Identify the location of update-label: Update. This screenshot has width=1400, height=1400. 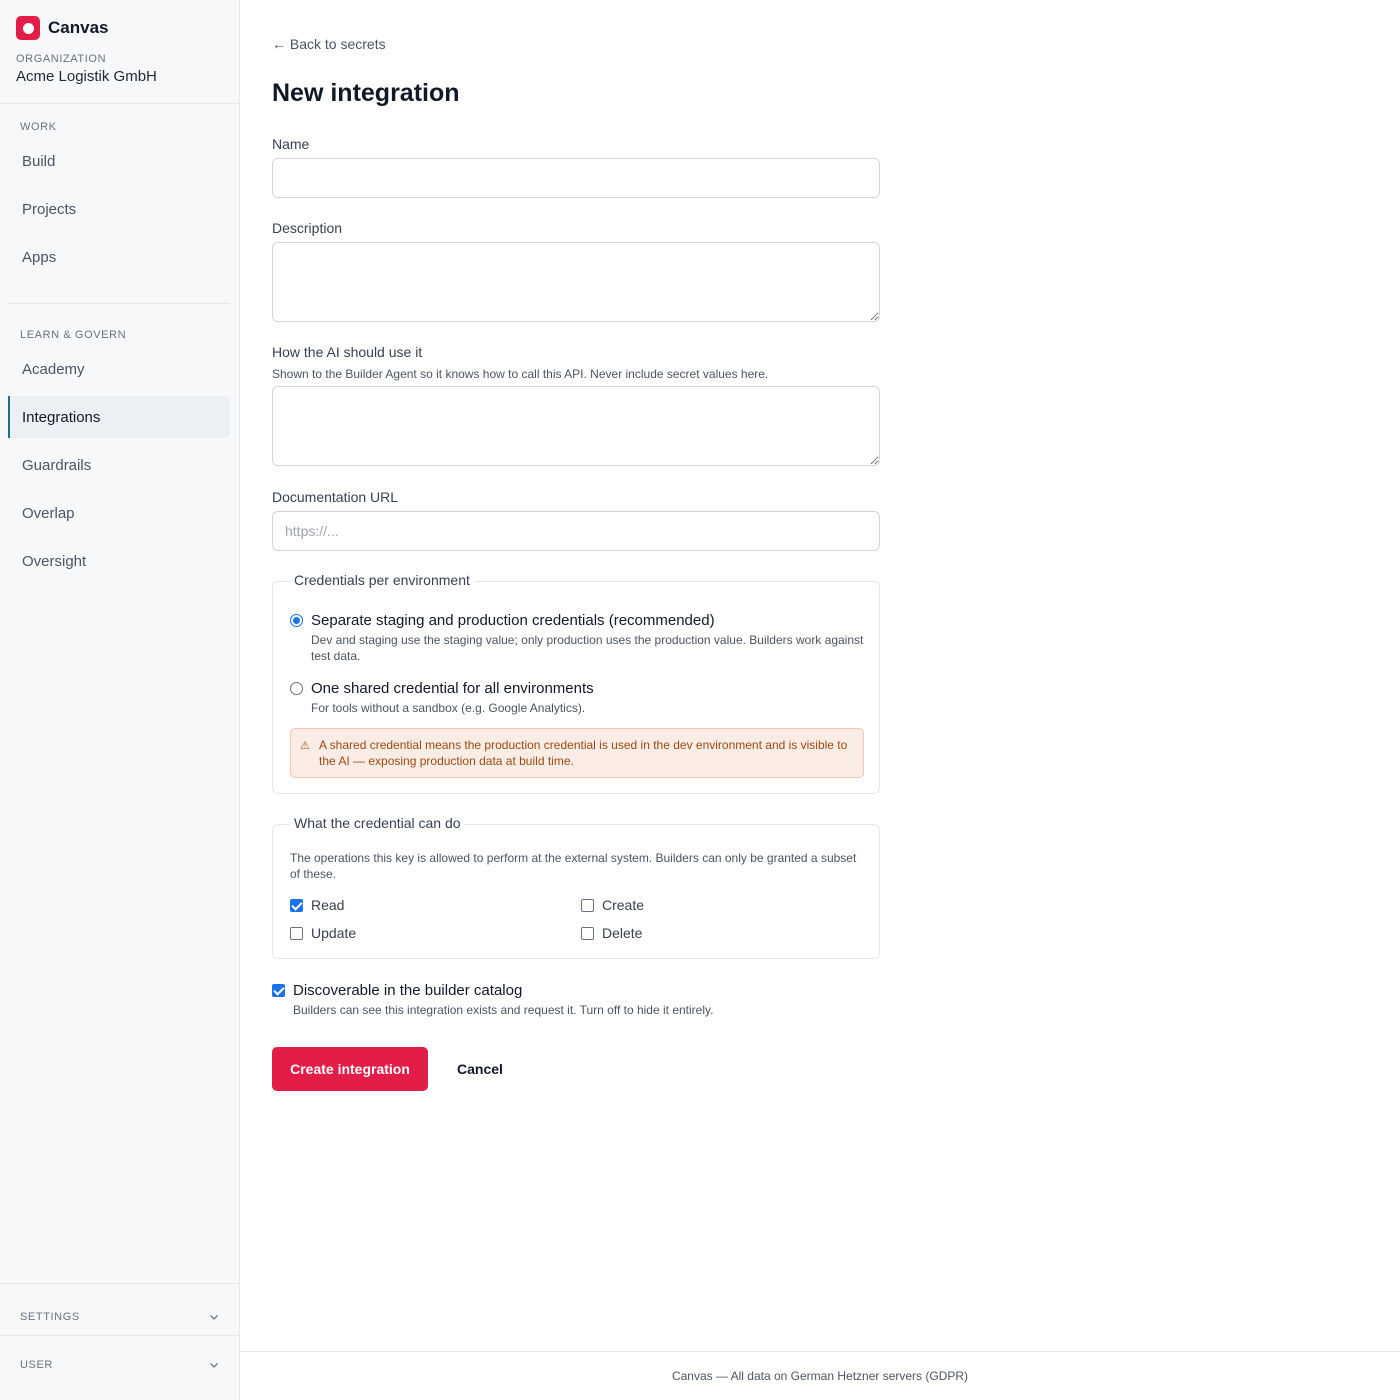
(334, 933).